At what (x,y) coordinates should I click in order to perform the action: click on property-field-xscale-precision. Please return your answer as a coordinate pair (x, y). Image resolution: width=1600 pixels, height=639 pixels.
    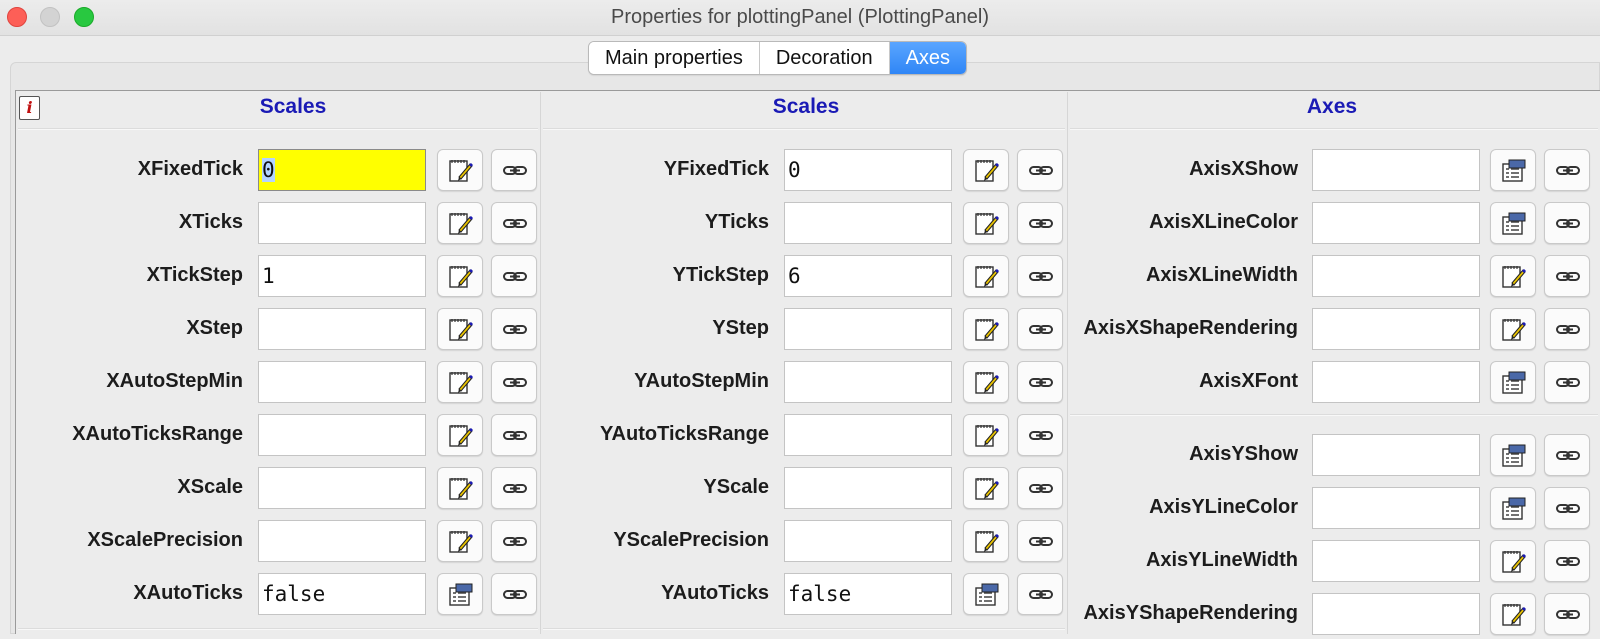
    Looking at the image, I should click on (342, 541).